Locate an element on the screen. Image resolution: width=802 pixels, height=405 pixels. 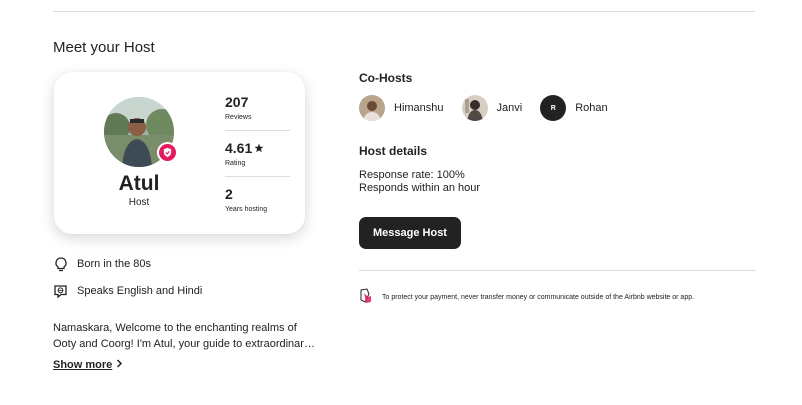
stat-reviews-label: Reviews is located at coordinates (238, 117).